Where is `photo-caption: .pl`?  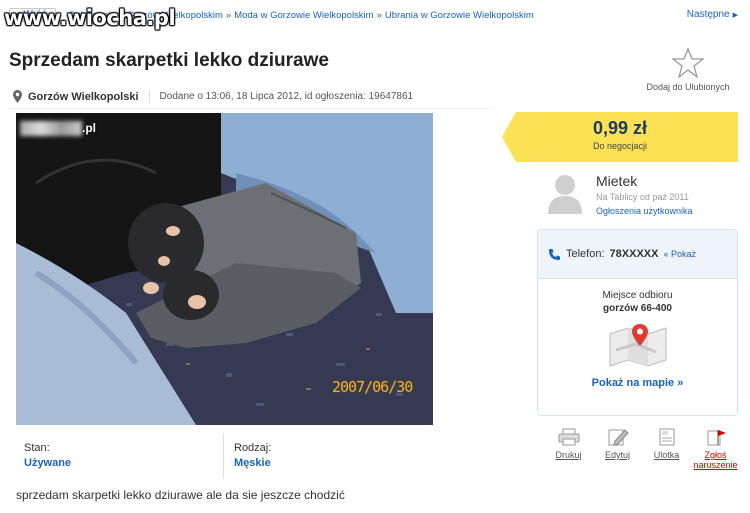 photo-caption: .pl is located at coordinates (89, 128).